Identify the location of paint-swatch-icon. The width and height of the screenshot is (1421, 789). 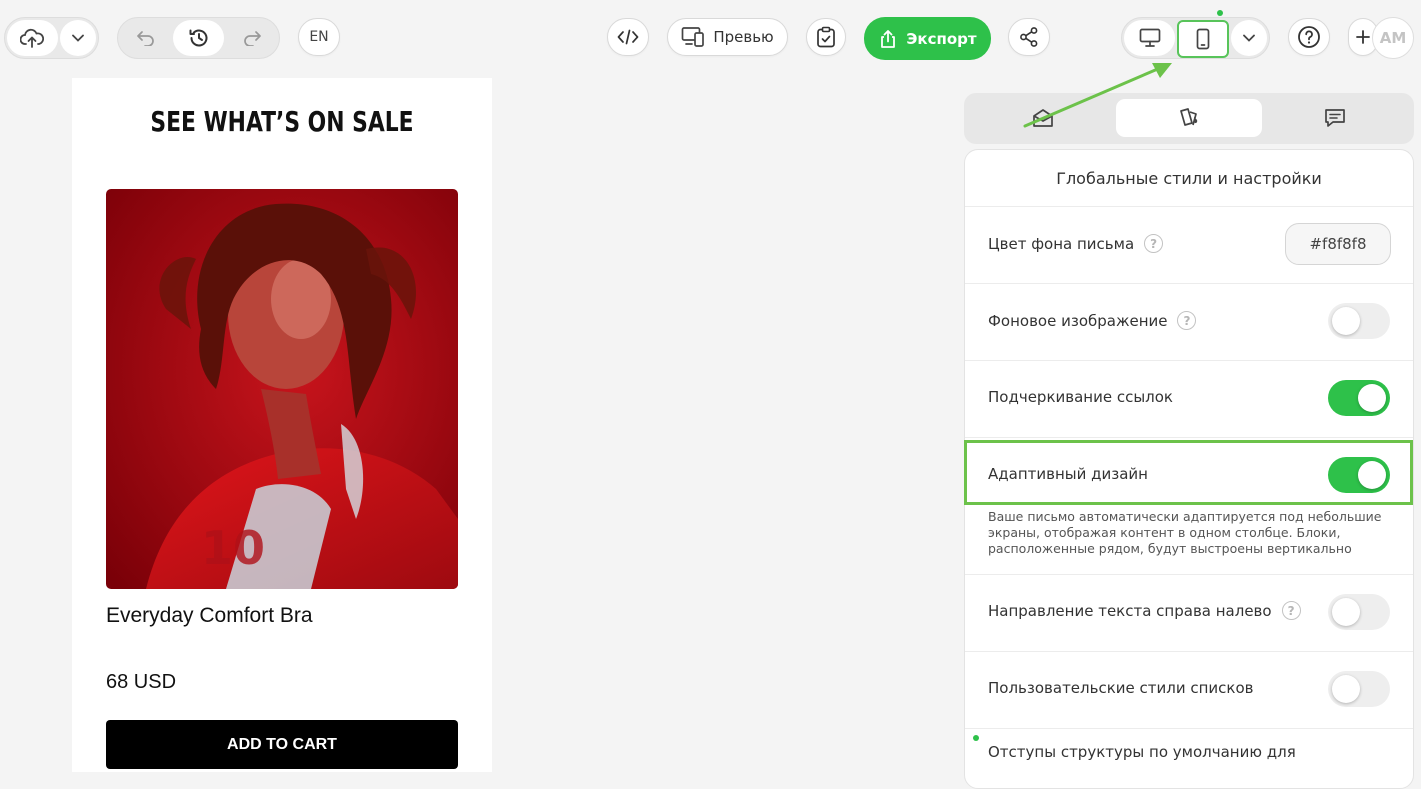
(1189, 117).